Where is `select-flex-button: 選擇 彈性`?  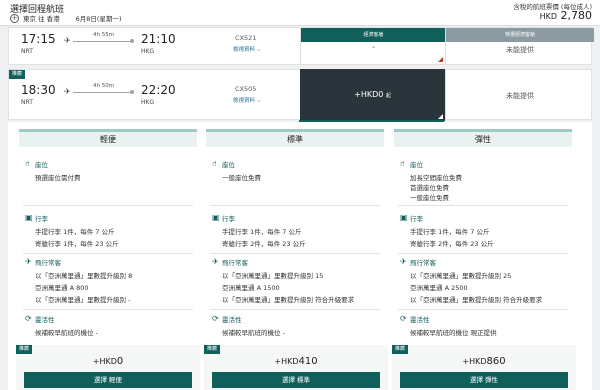 select-flex-button: 選擇 彈性 is located at coordinates (484, 380).